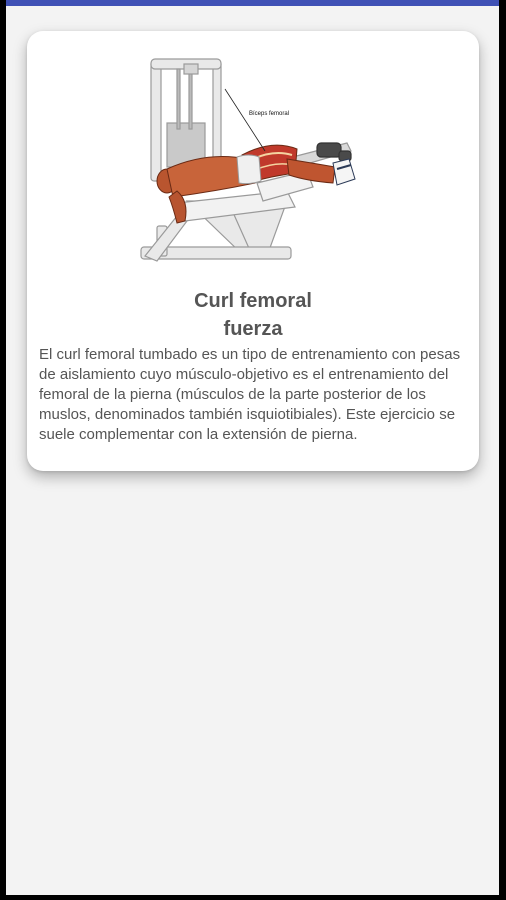 Image resolution: width=506 pixels, height=900 pixels. I want to click on label-pointer-line, so click(245, 120).